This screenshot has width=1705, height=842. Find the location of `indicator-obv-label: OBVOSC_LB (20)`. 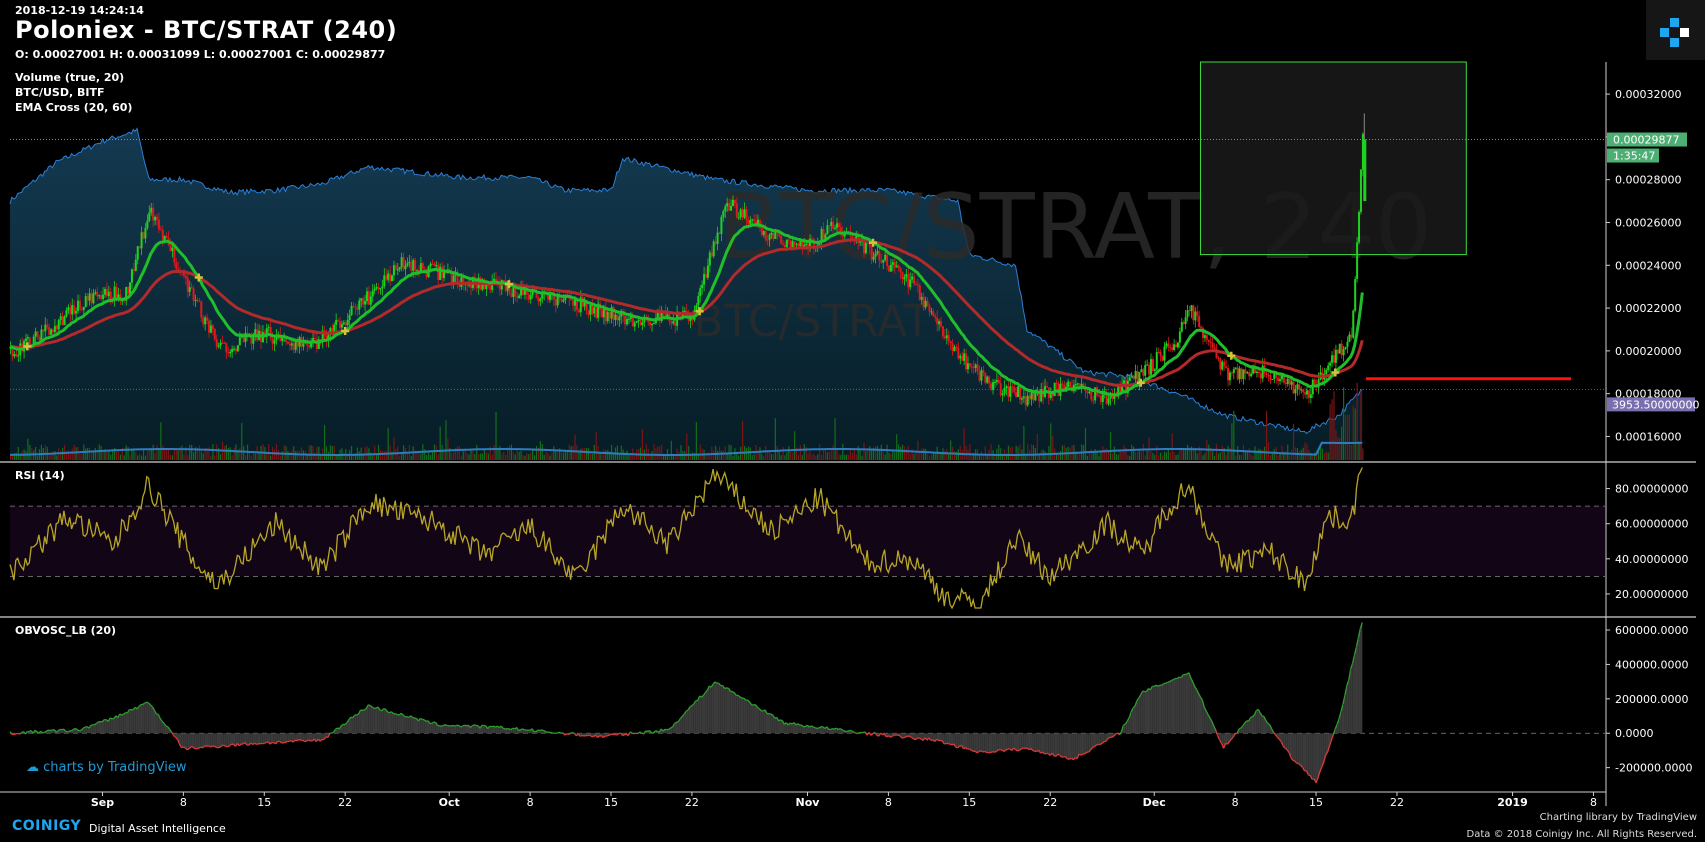

indicator-obv-label: OBVOSC_LB (20) is located at coordinates (65, 630).